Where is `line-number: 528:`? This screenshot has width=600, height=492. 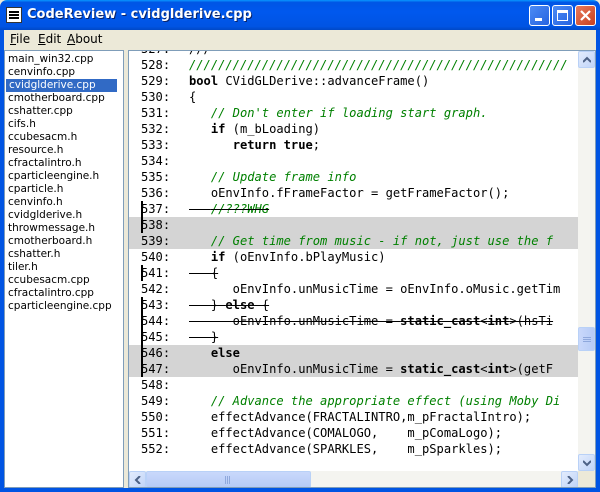 line-number: 528: is located at coordinates (156, 65).